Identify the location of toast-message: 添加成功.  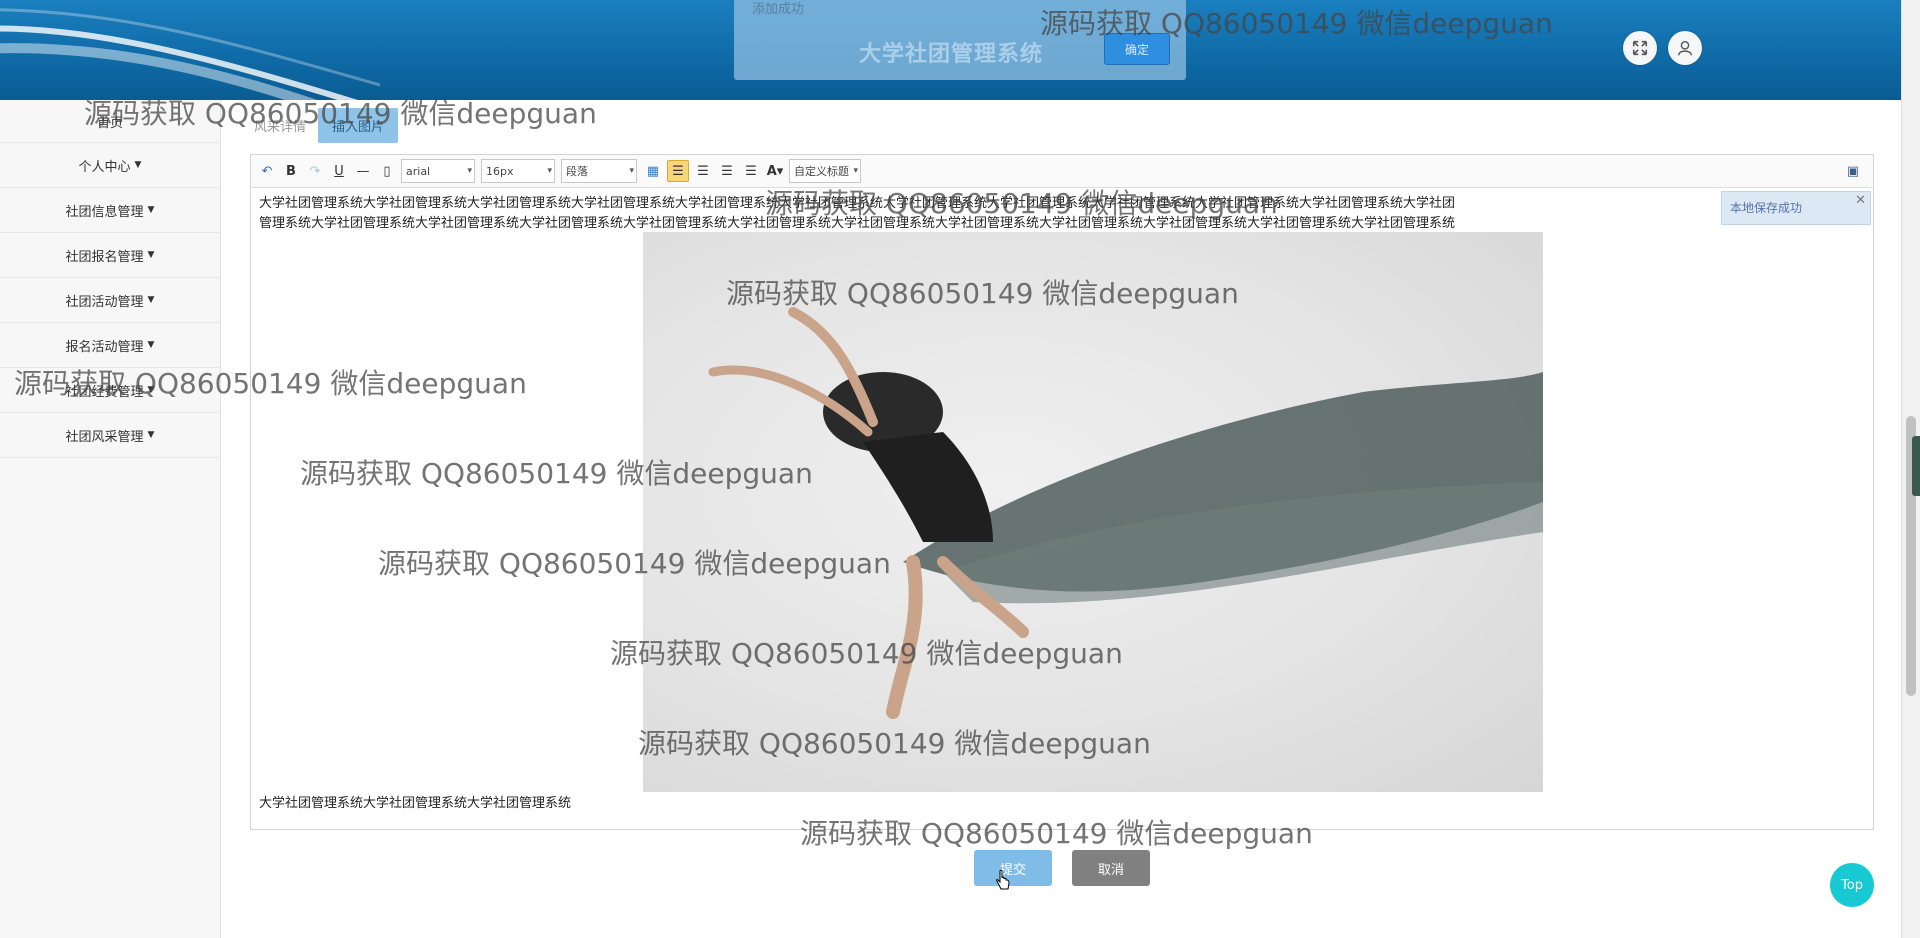
(778, 9).